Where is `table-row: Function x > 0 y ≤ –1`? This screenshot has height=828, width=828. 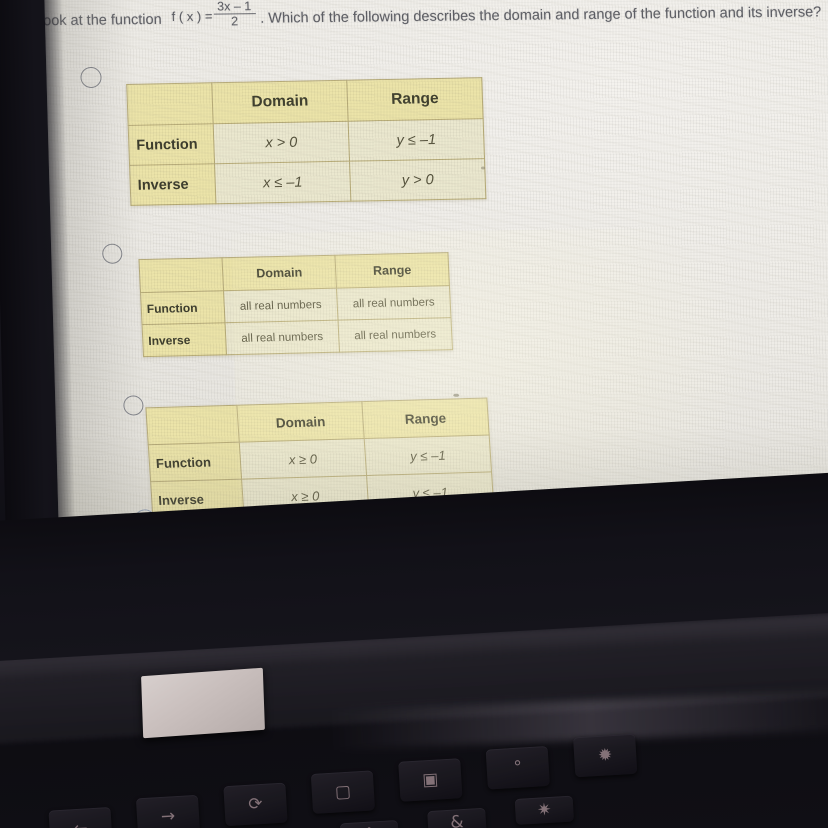
table-row: Function x > 0 y ≤ –1 is located at coordinates (306, 142).